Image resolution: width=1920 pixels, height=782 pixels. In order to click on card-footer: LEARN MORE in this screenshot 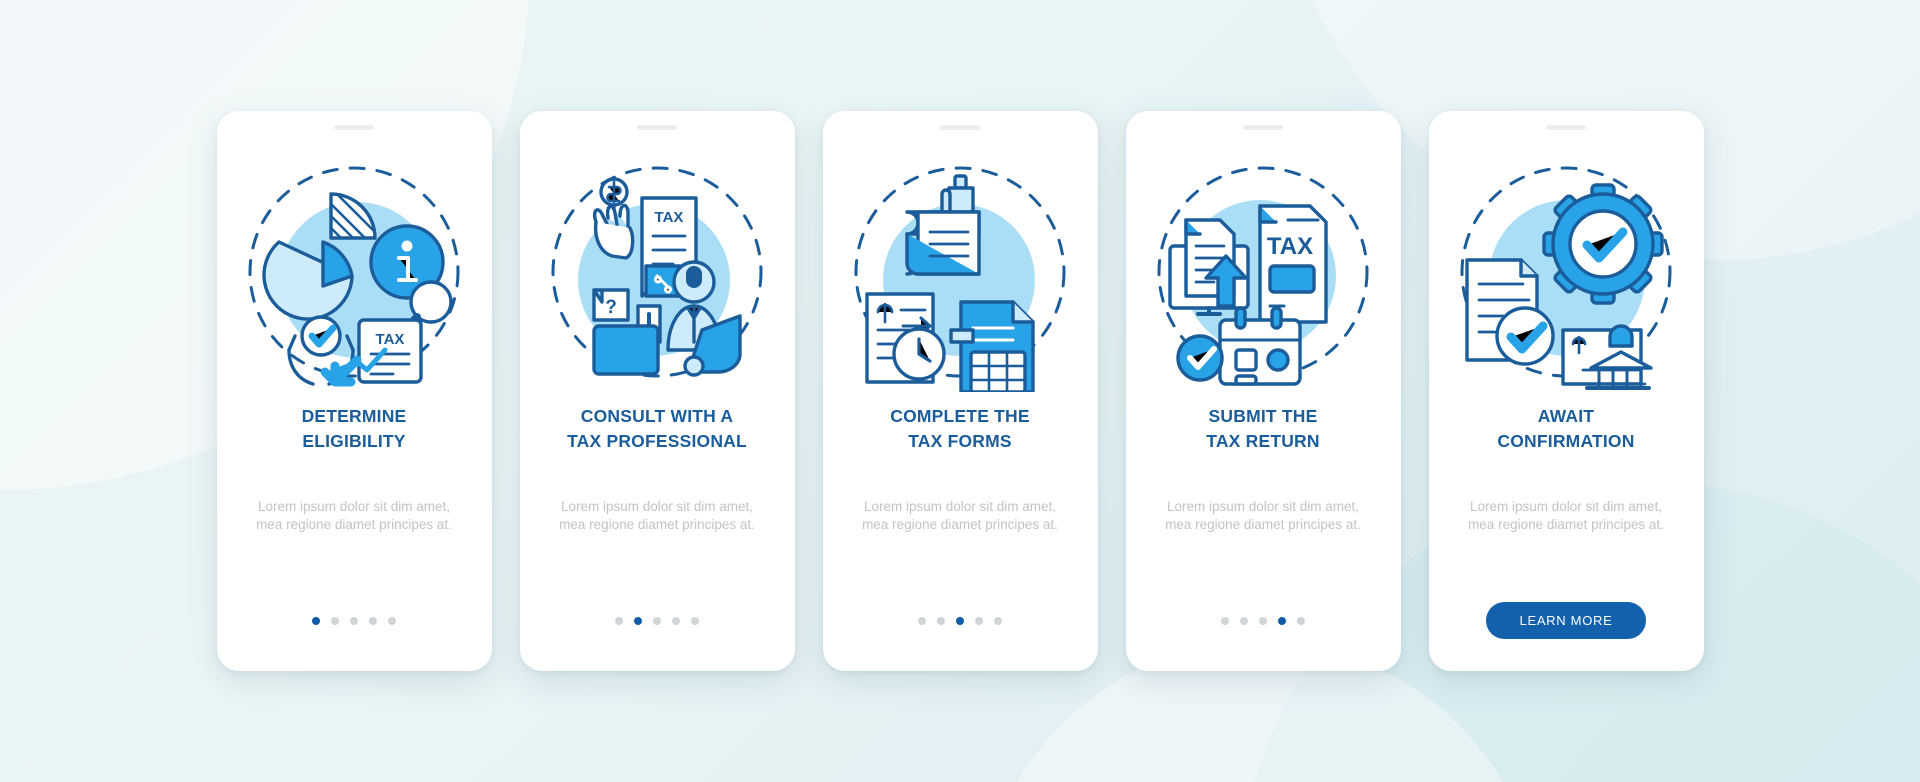, I will do `click(1566, 620)`.